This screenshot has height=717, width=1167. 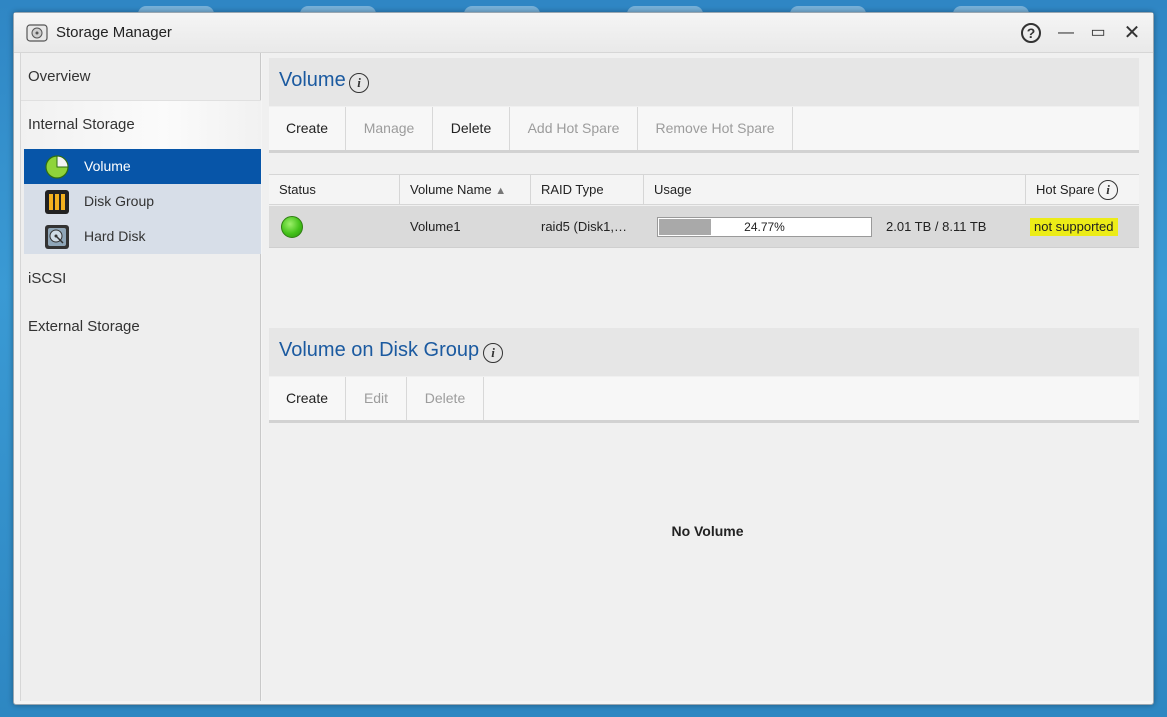 What do you see at coordinates (376, 398) in the screenshot?
I see `edit-disk-group-volume-button: Edit` at bounding box center [376, 398].